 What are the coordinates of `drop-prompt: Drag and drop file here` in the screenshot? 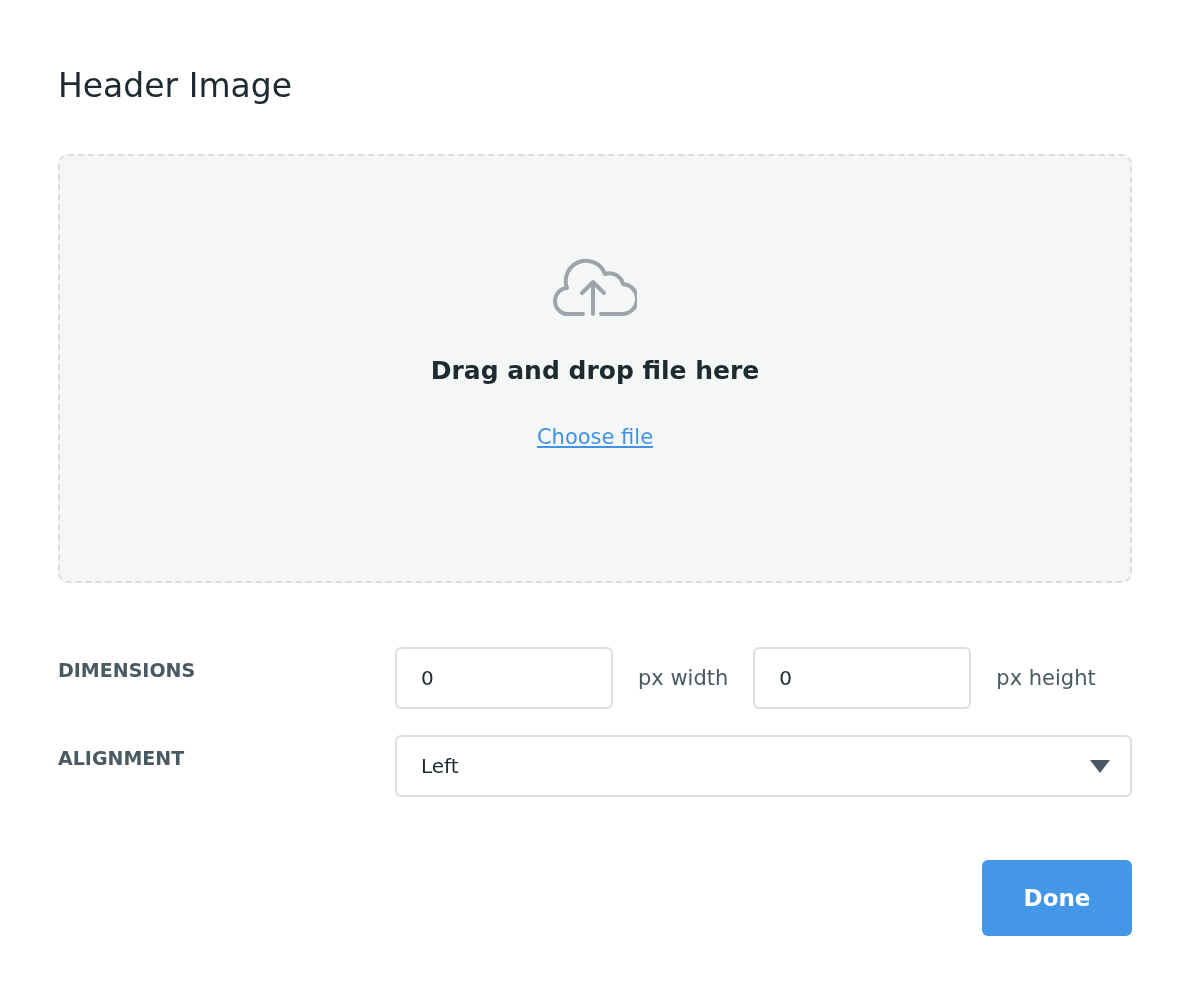 It's located at (595, 370).